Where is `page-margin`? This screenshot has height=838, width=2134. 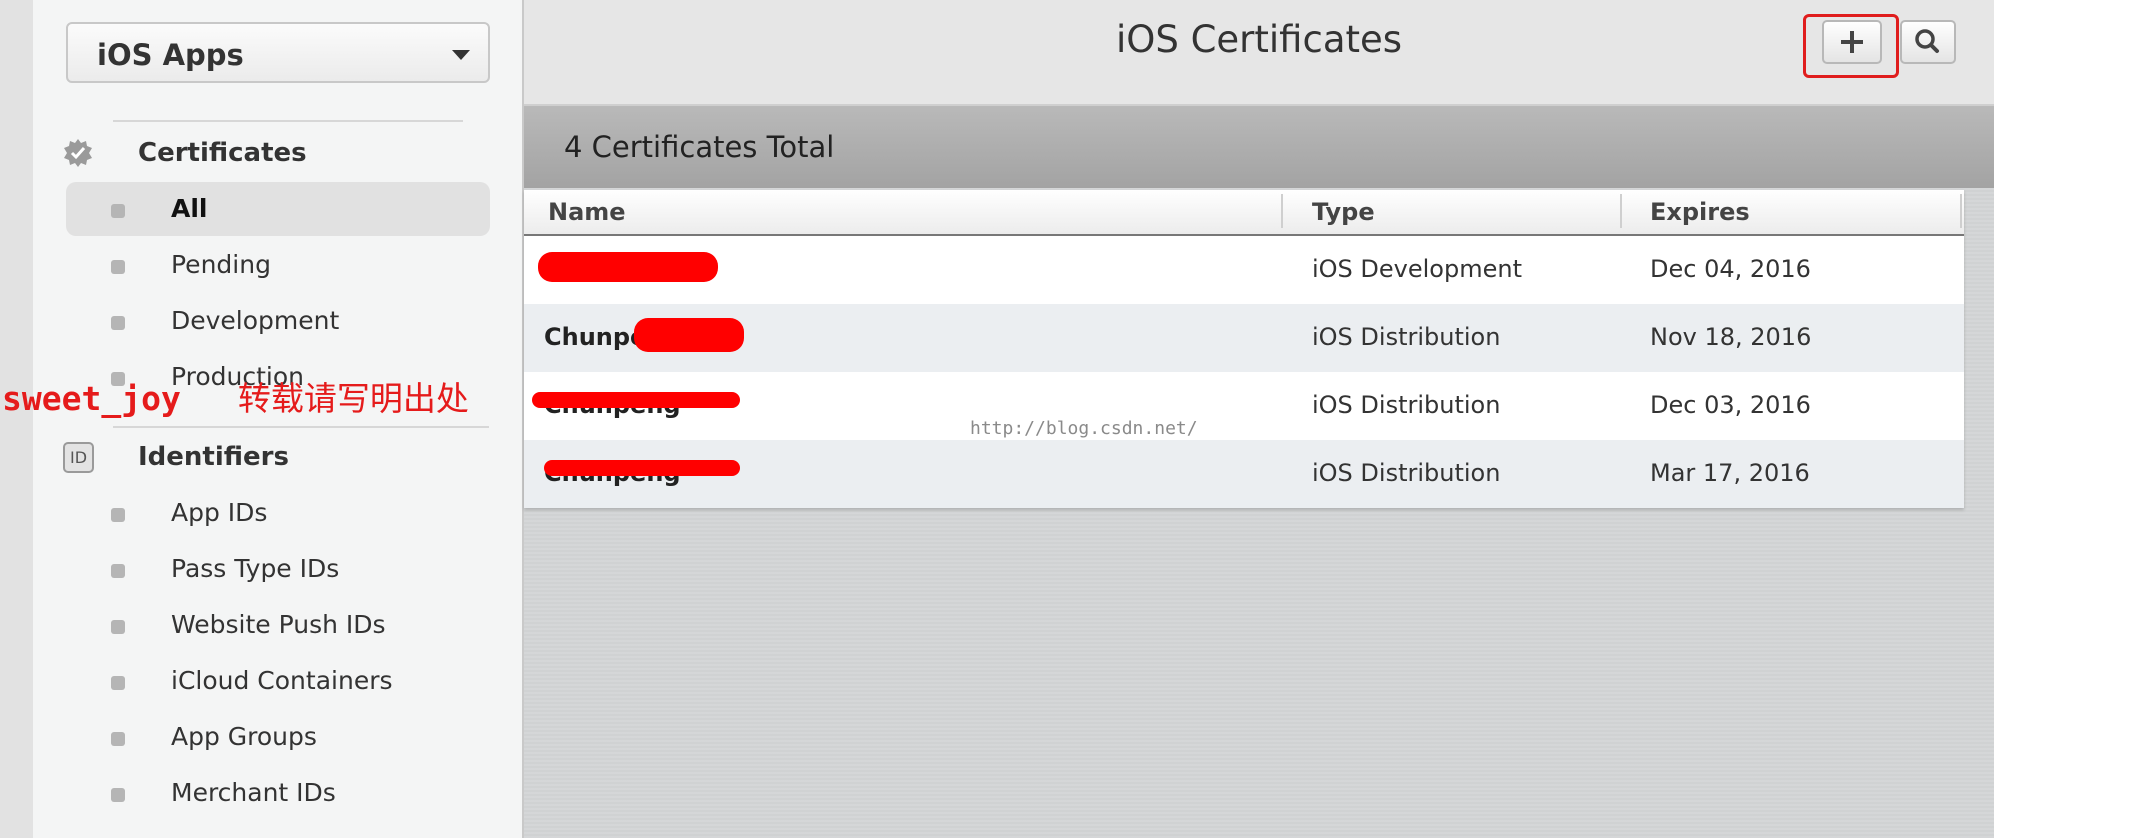
page-margin is located at coordinates (2064, 419).